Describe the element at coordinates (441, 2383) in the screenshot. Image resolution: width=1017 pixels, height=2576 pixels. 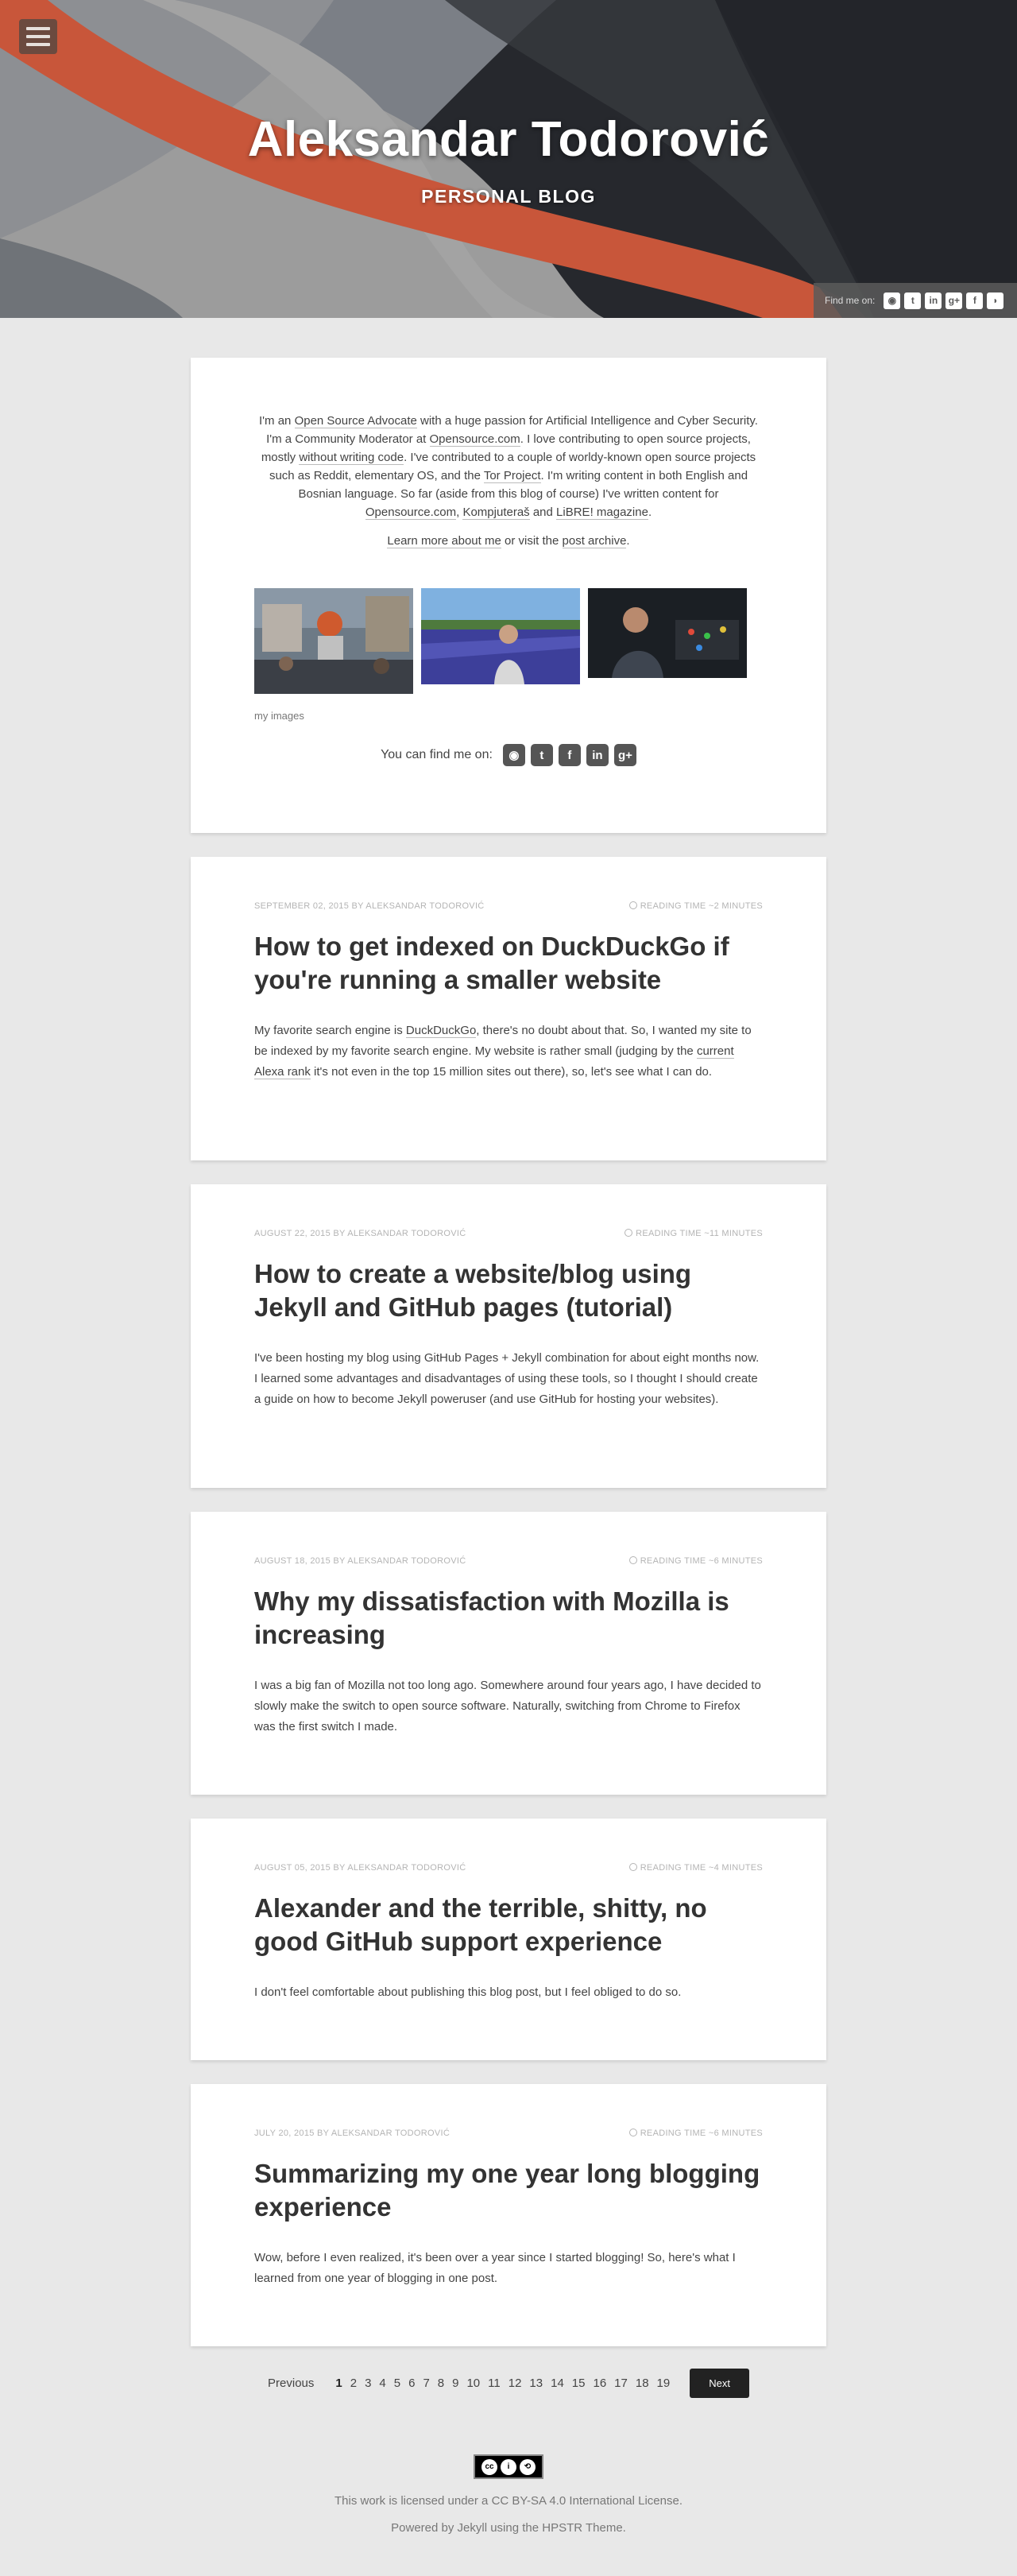
I see `page-number-link: 8` at that location.